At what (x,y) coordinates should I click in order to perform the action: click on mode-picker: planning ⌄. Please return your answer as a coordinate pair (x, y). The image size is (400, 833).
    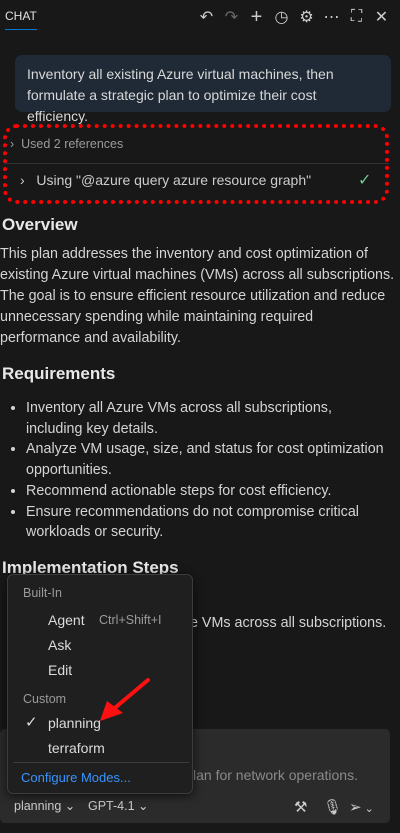
    Looking at the image, I should click on (44, 805).